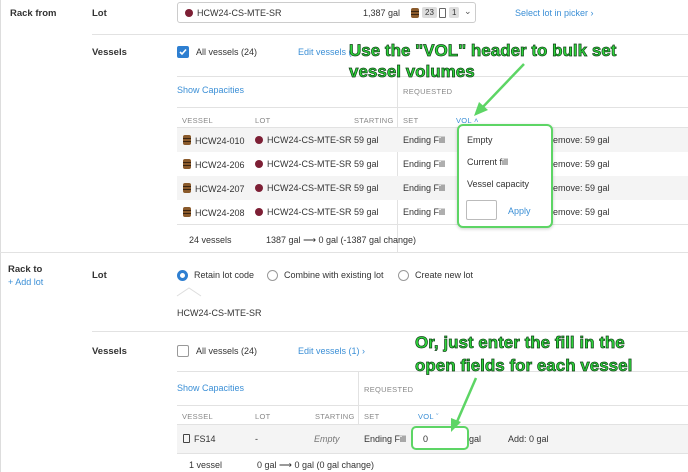  Describe the element at coordinates (331, 351) in the screenshot. I see `edit-vessels-link: Edit vessels (1) ›` at that location.